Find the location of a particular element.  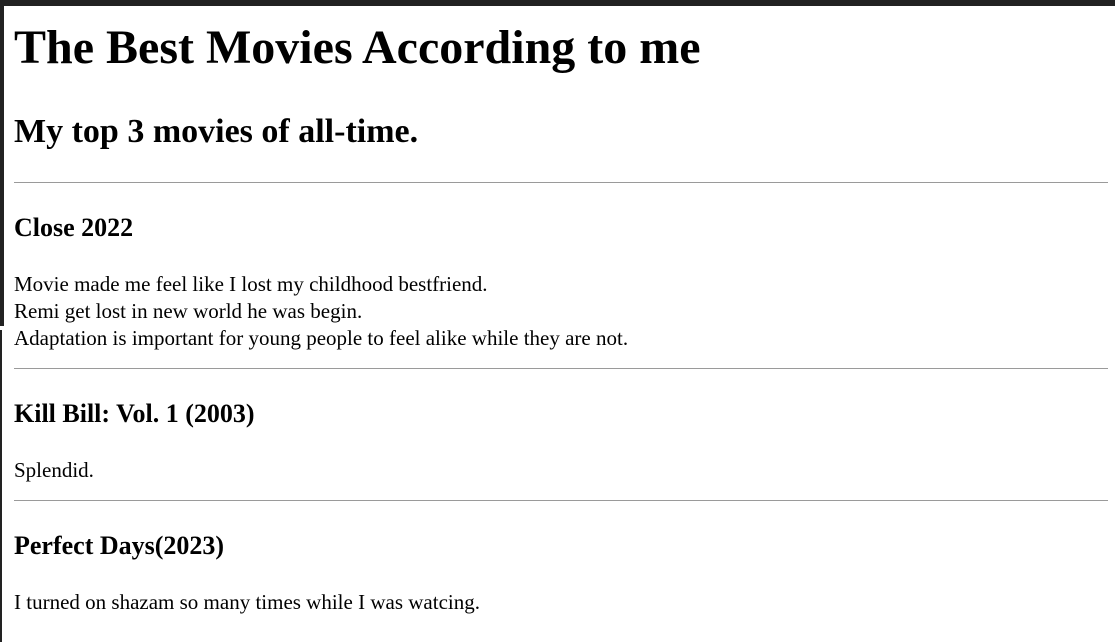

movie-title: Kill Bill: Vol. 1 (2003) is located at coordinates (134, 413).